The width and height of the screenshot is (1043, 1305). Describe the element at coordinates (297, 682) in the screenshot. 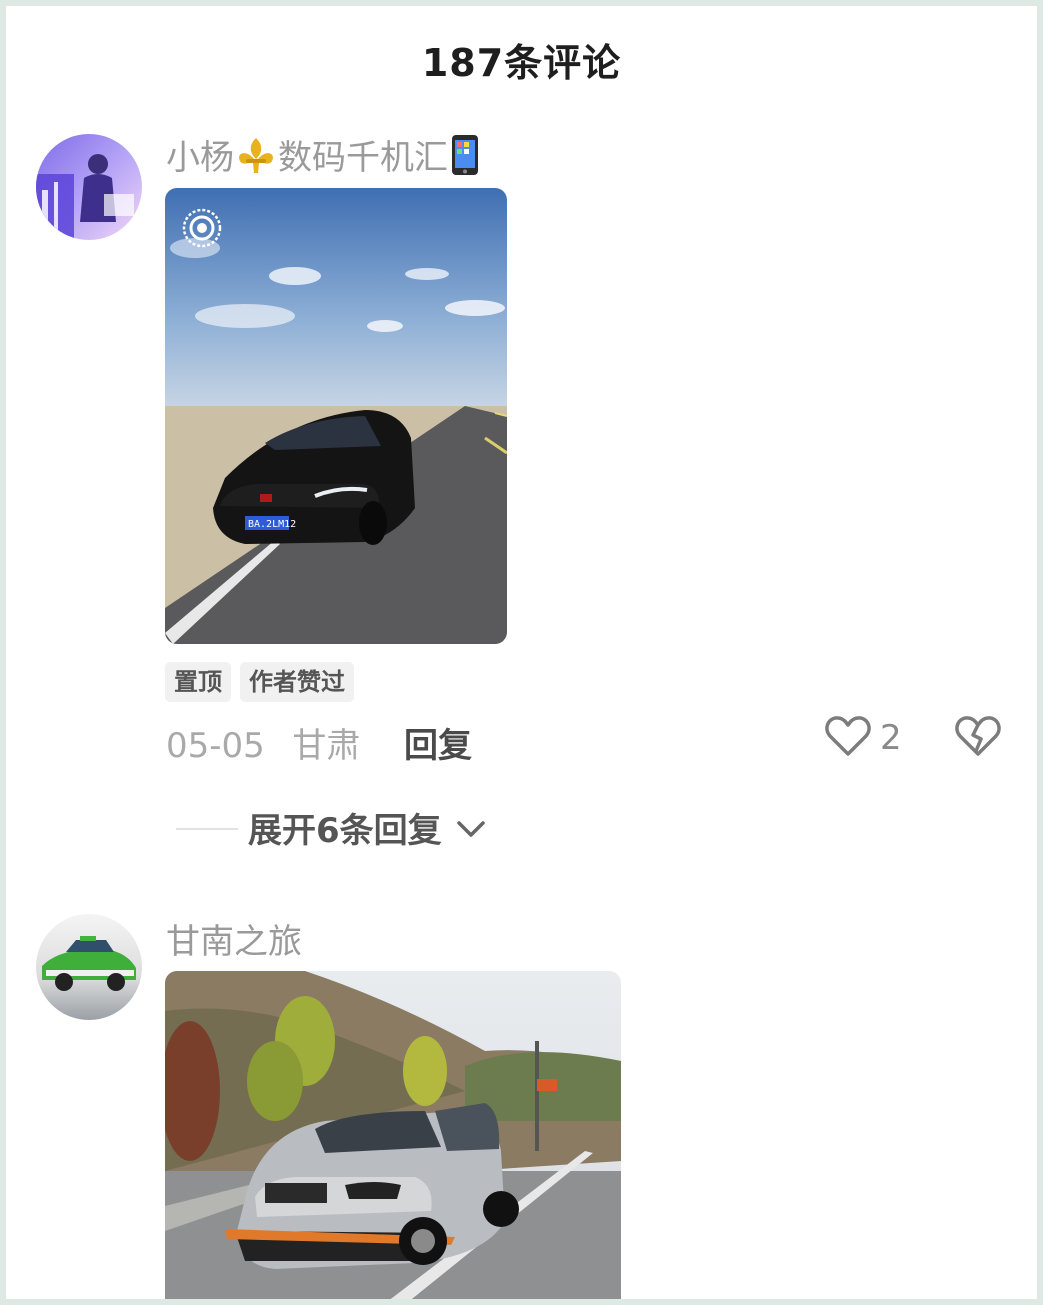

I see `author-liked-tag: 作者赞过` at that location.